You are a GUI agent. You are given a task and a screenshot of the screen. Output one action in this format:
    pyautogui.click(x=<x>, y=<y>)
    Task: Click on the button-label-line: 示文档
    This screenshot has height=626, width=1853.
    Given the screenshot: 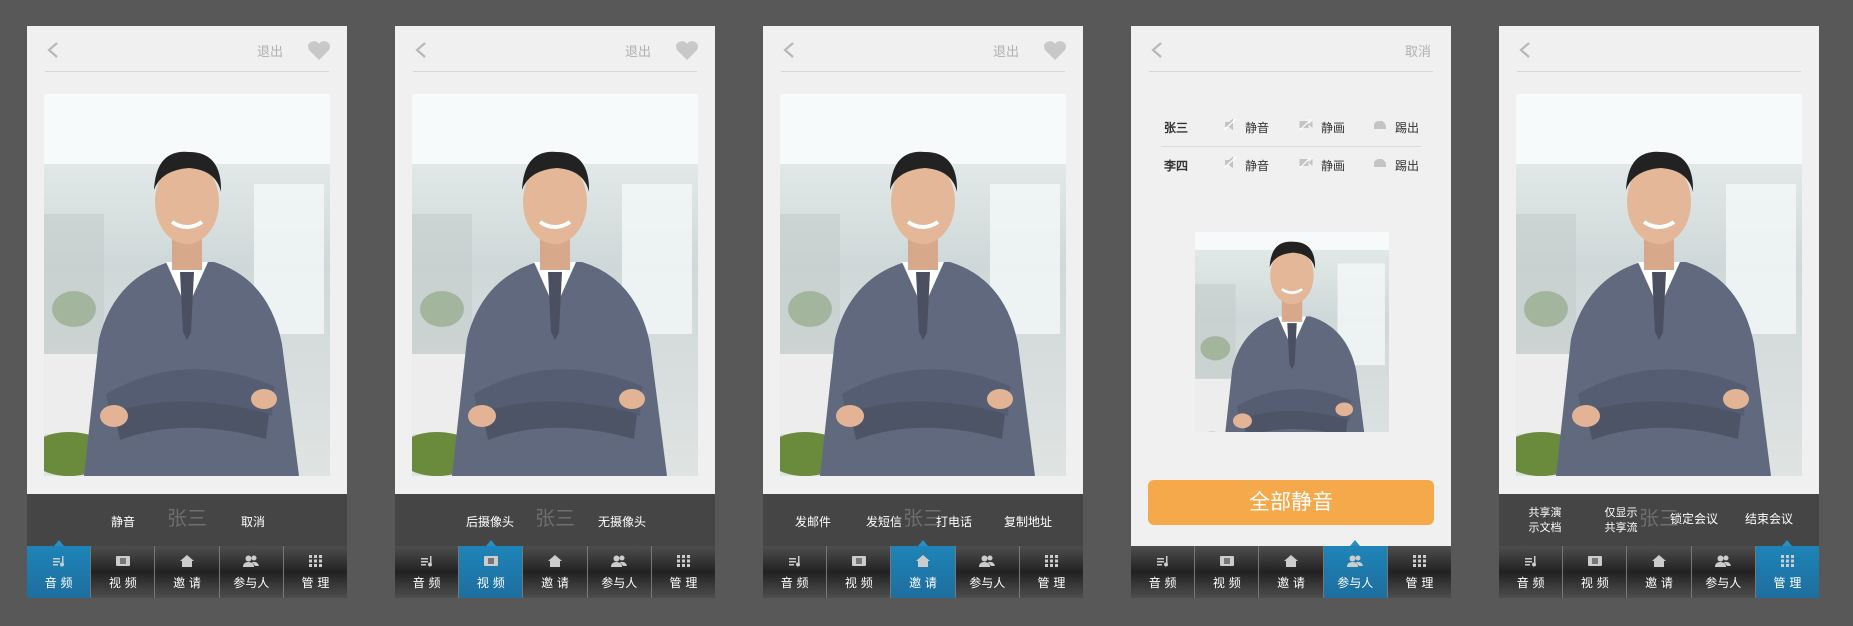 What is the action you would take?
    pyautogui.click(x=1545, y=527)
    